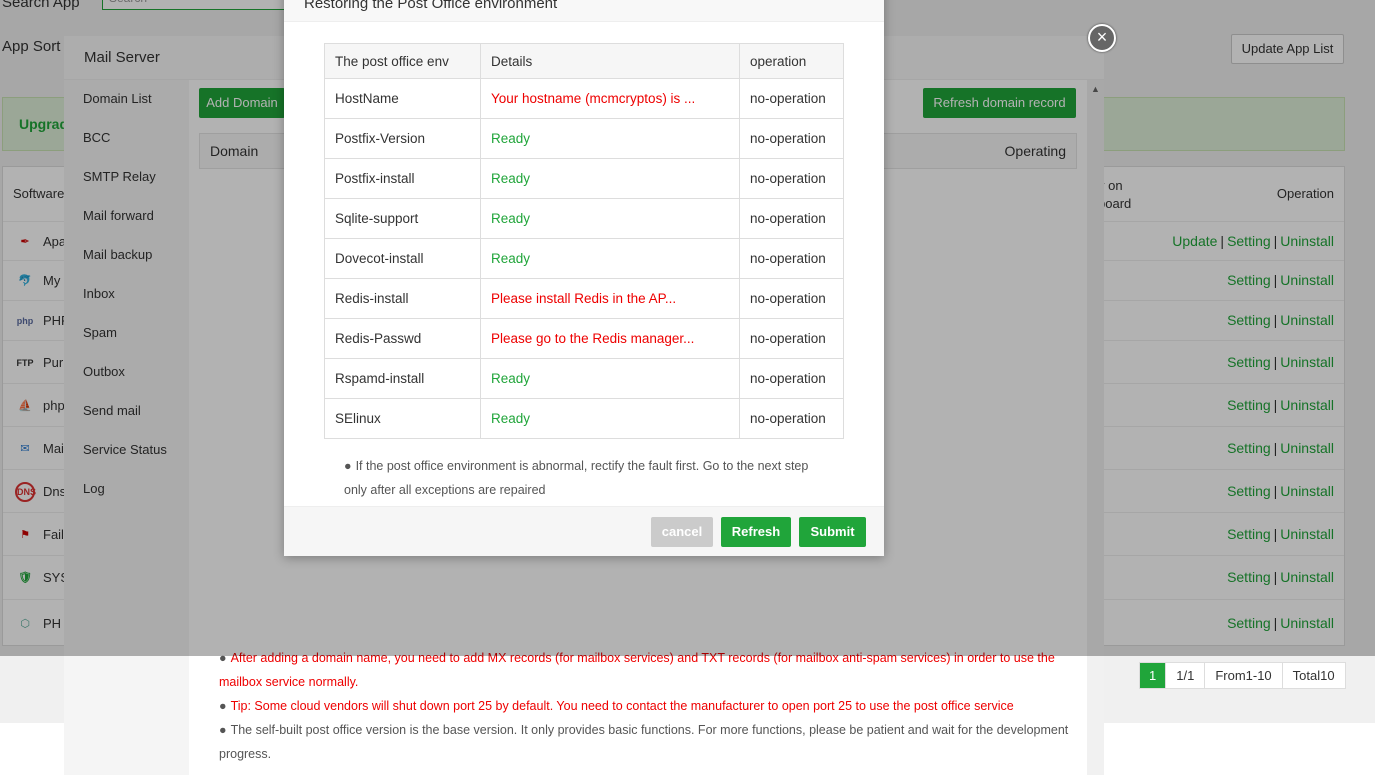 Image resolution: width=1375 pixels, height=775 pixels. I want to click on table-row: Sqlite-support Ready no-operation, so click(584, 218).